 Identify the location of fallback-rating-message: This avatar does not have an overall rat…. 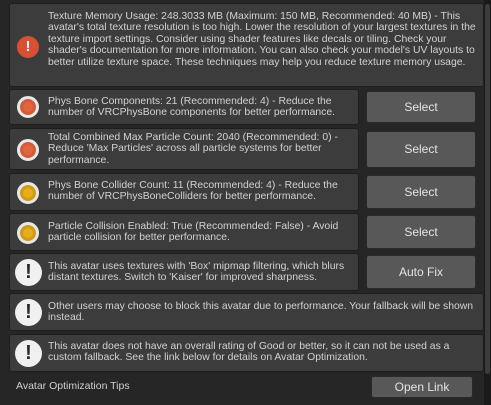
(249, 352).